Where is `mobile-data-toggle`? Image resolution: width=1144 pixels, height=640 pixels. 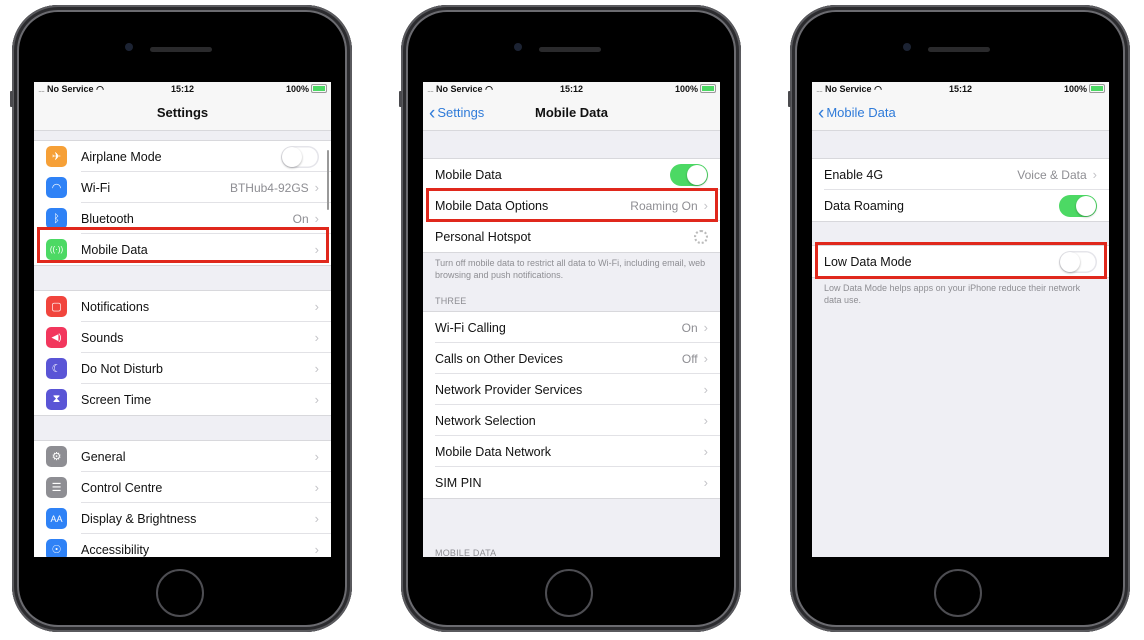
mobile-data-toggle is located at coordinates (689, 174).